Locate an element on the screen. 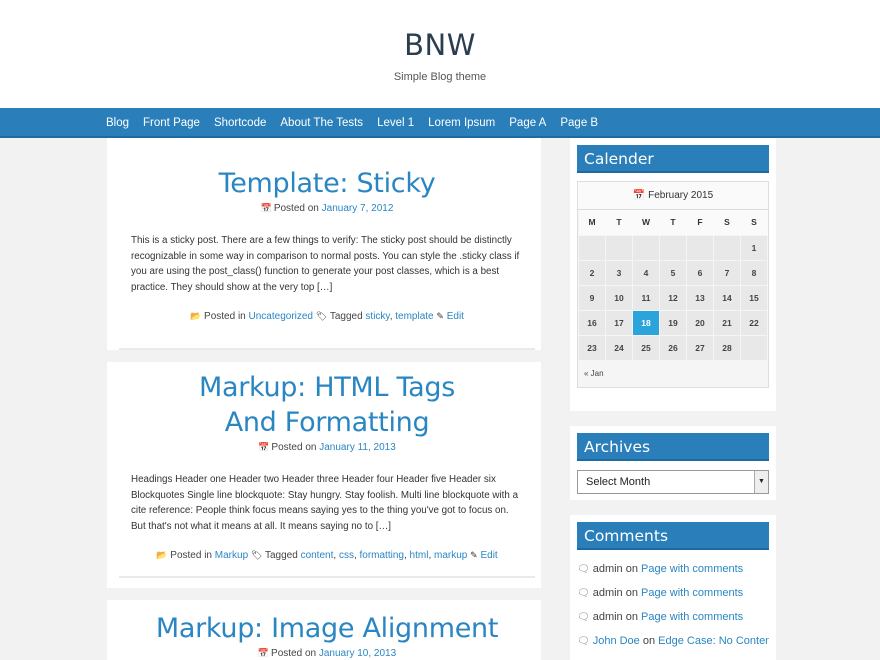  category-link: Uncategorized is located at coordinates (281, 316).